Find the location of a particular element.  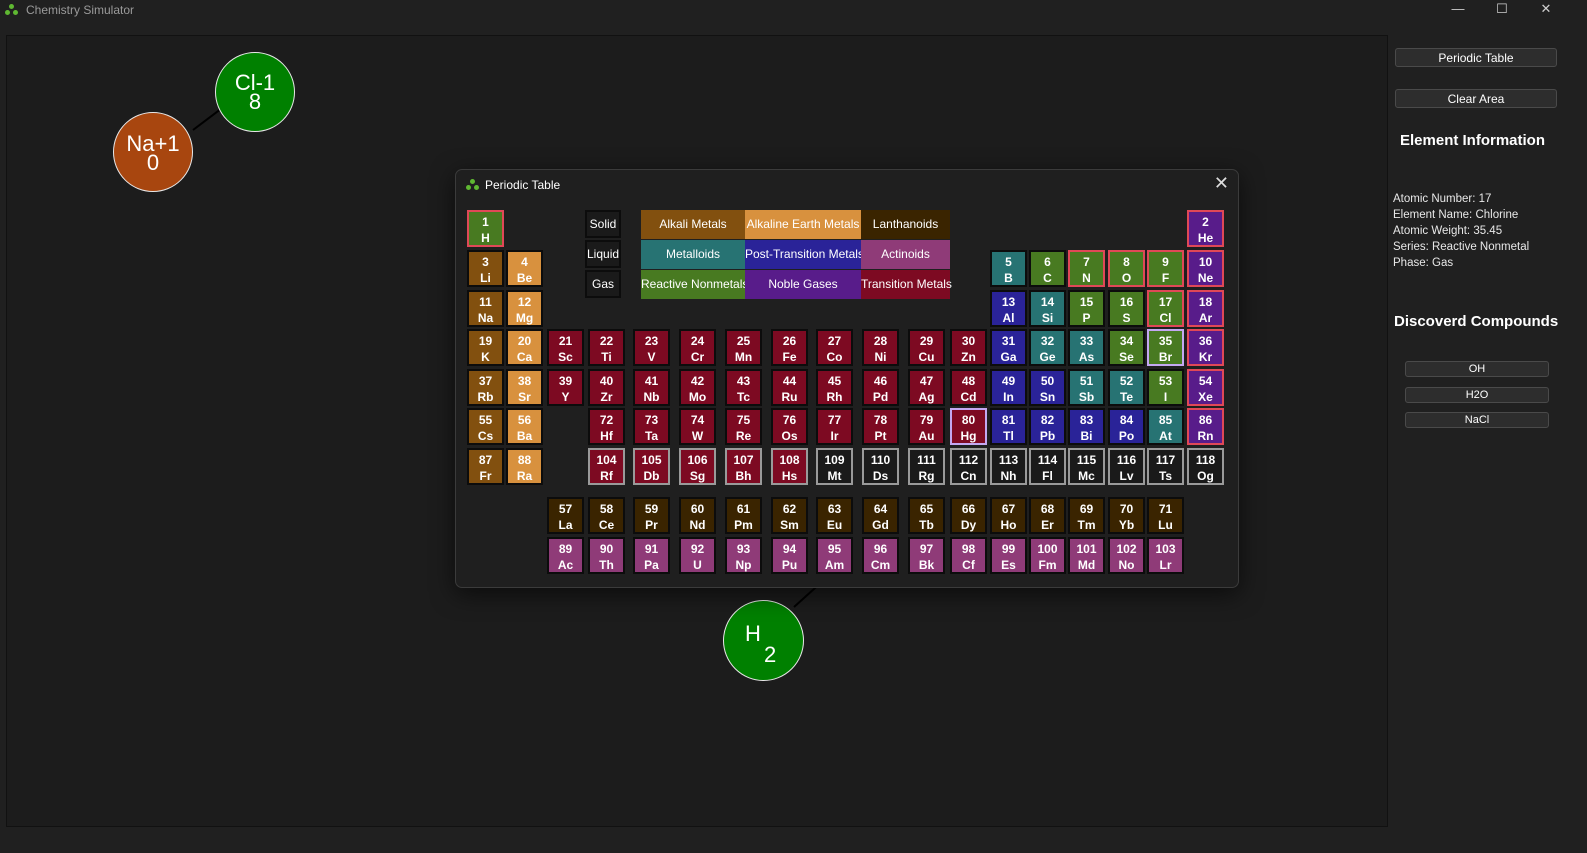

element-th: 90 Th is located at coordinates (606, 555).